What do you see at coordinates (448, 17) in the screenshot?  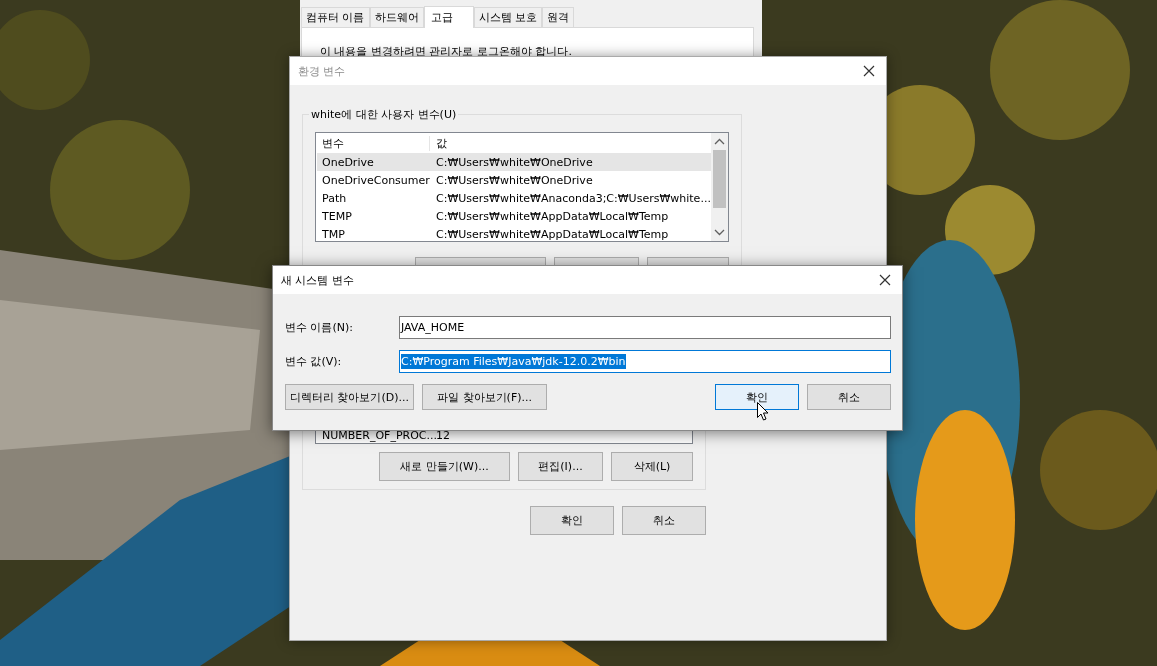 I see `tab: 고급` at bounding box center [448, 17].